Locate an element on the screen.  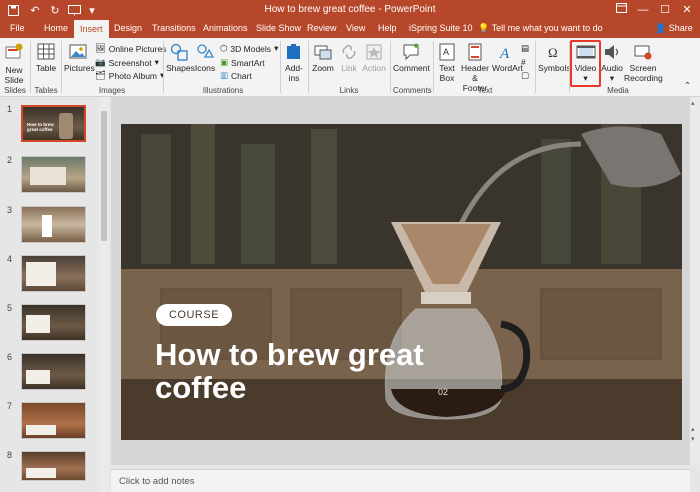
group-label-text: Text is located at coordinates (485, 90).